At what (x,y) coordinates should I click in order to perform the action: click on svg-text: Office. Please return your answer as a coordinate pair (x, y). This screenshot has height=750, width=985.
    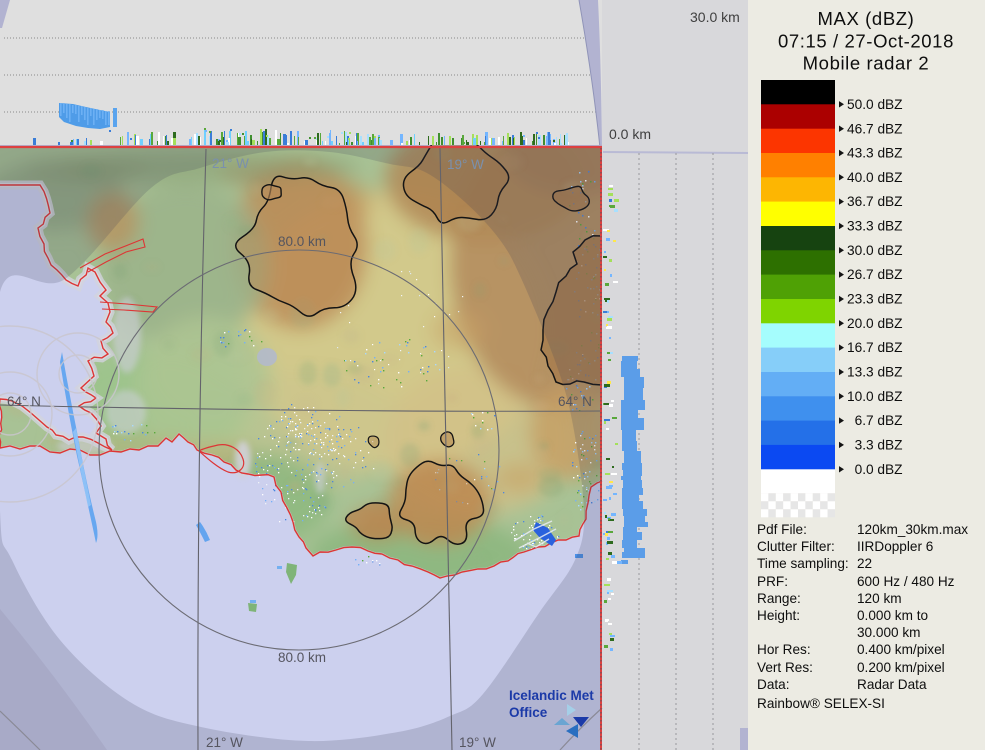
    Looking at the image, I should click on (528, 712).